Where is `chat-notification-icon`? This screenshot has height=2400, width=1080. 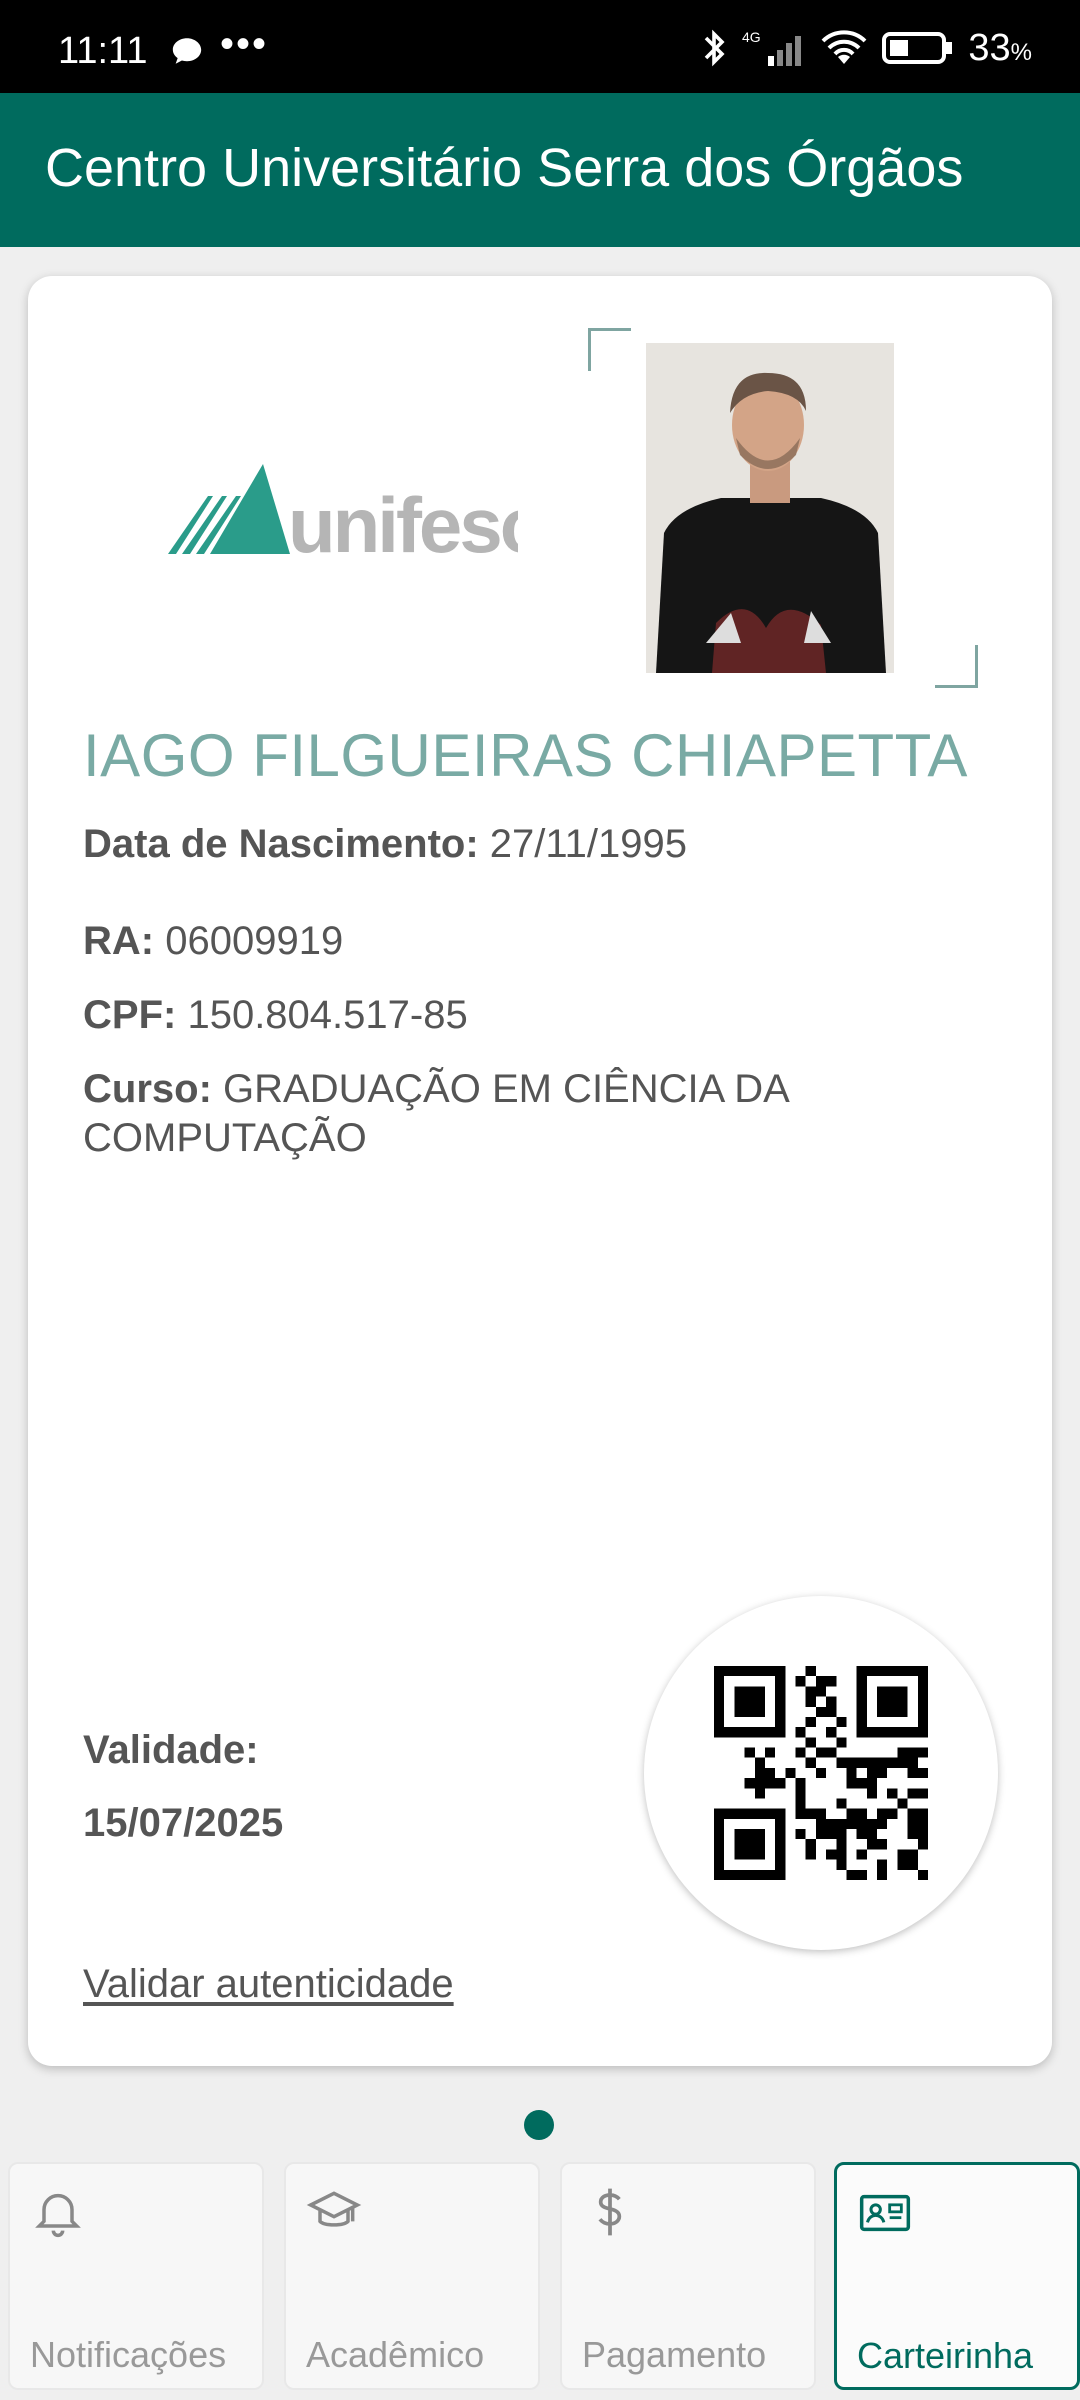 chat-notification-icon is located at coordinates (187, 51).